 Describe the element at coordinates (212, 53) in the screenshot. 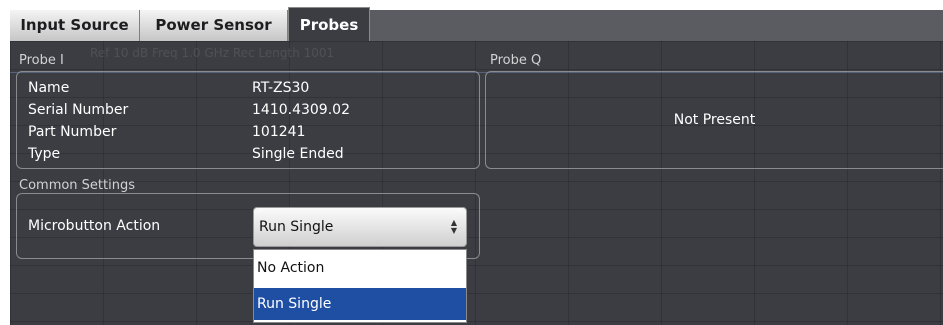

I see `background-measurement-text: Ref 10 dB Freq 1.0 GHz Rec Length 1001` at that location.